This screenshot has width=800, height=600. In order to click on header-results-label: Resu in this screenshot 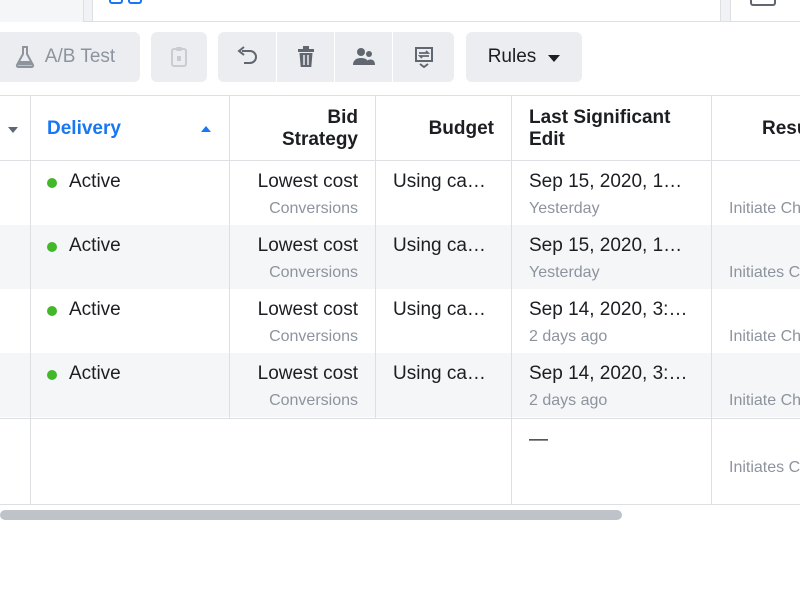, I will do `click(781, 128)`.